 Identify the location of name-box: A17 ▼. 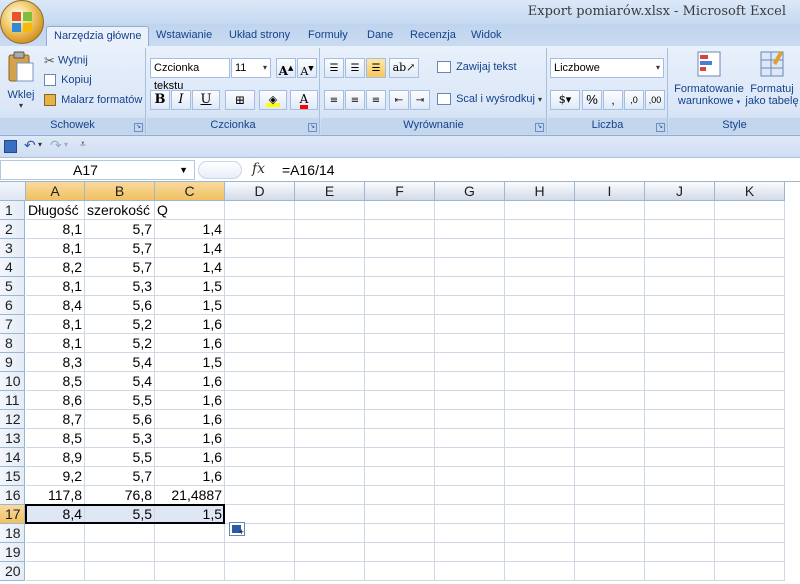
(97, 170).